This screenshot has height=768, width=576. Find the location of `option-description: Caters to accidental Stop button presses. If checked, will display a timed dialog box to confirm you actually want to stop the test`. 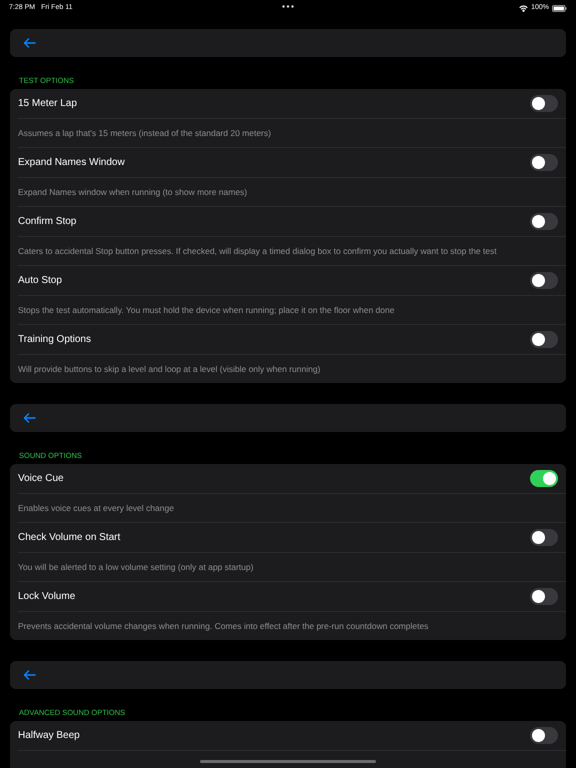

option-description: Caters to accidental Stop button presses. If checked, will display a timed dialog box to confirm you actually want to stop the test is located at coordinates (257, 251).